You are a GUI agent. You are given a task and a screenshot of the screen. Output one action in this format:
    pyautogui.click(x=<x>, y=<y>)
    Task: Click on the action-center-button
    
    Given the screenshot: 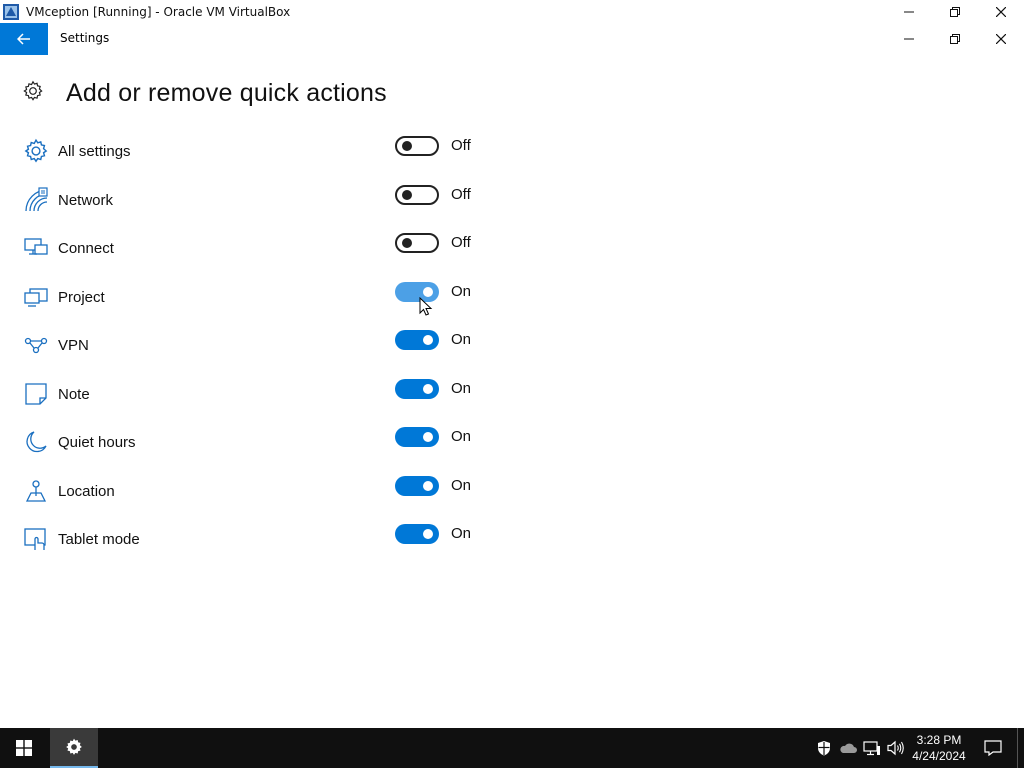 What is the action you would take?
    pyautogui.click(x=993, y=748)
    